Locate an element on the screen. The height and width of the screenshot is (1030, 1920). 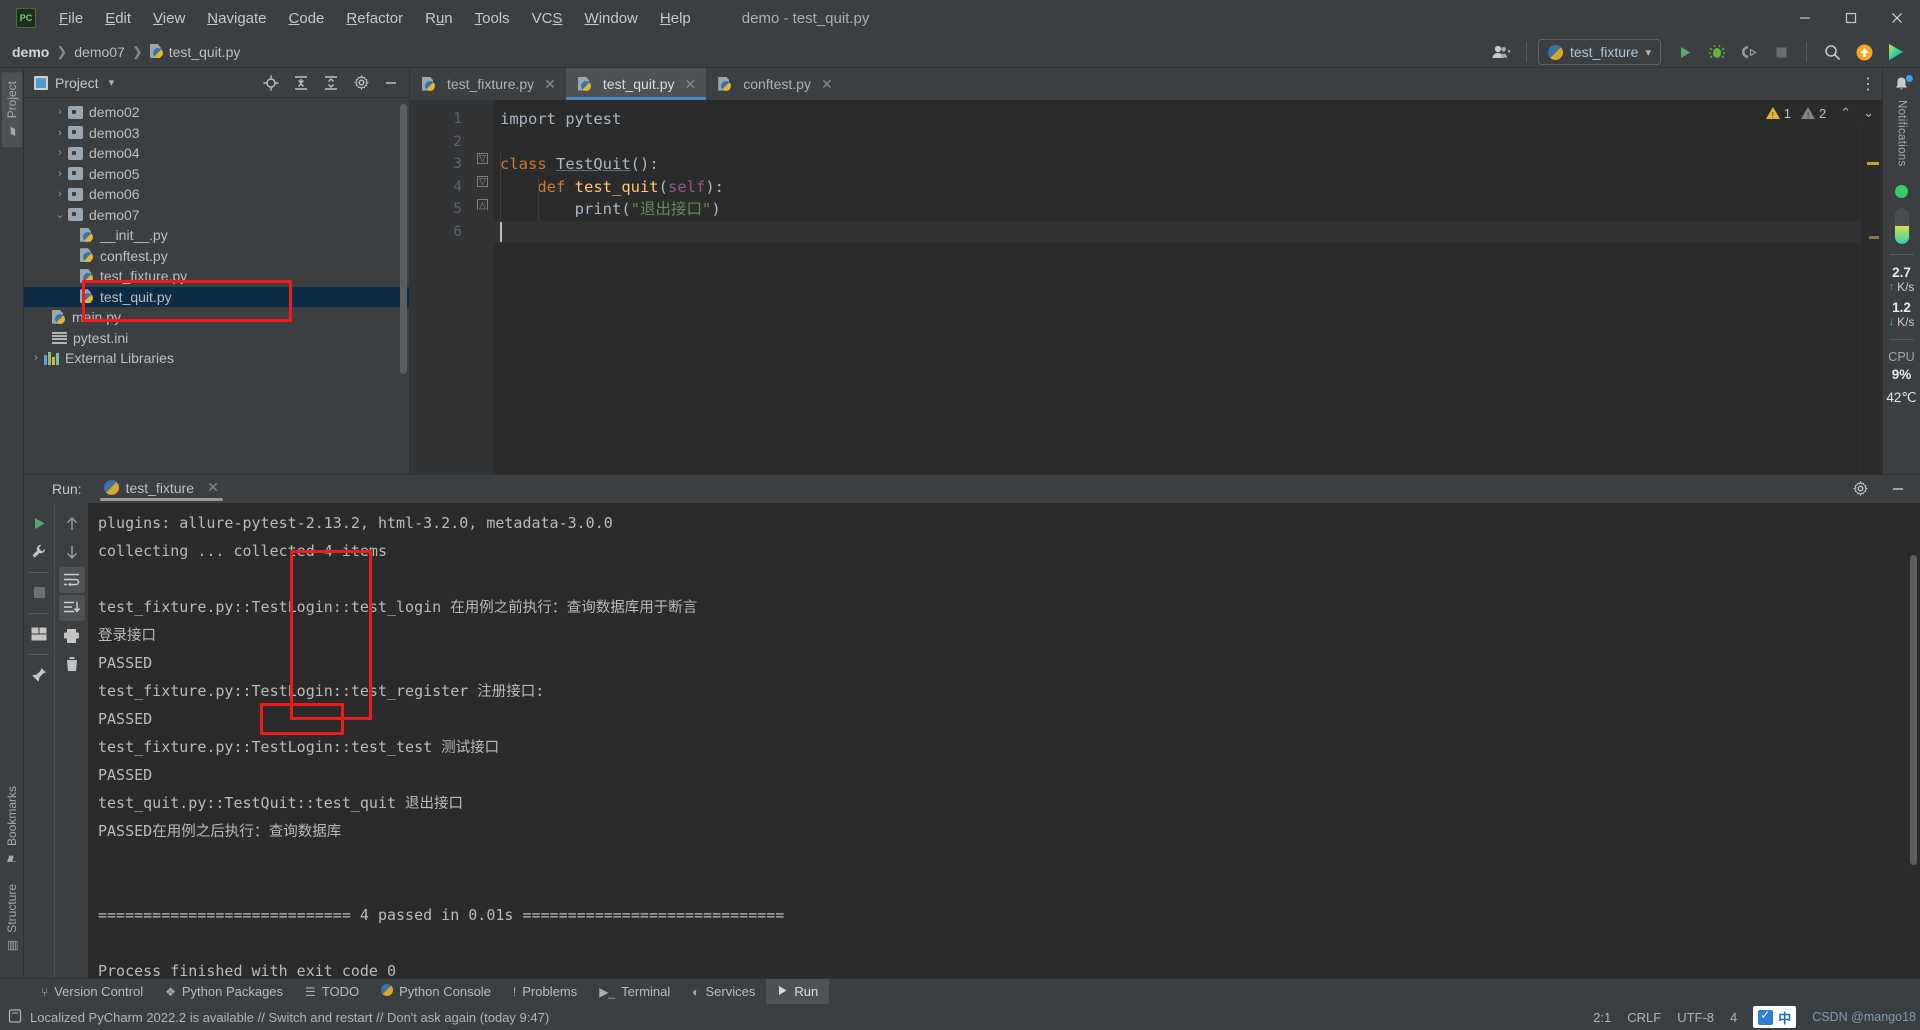
fold-marker-body: △ is located at coordinates (482, 204).